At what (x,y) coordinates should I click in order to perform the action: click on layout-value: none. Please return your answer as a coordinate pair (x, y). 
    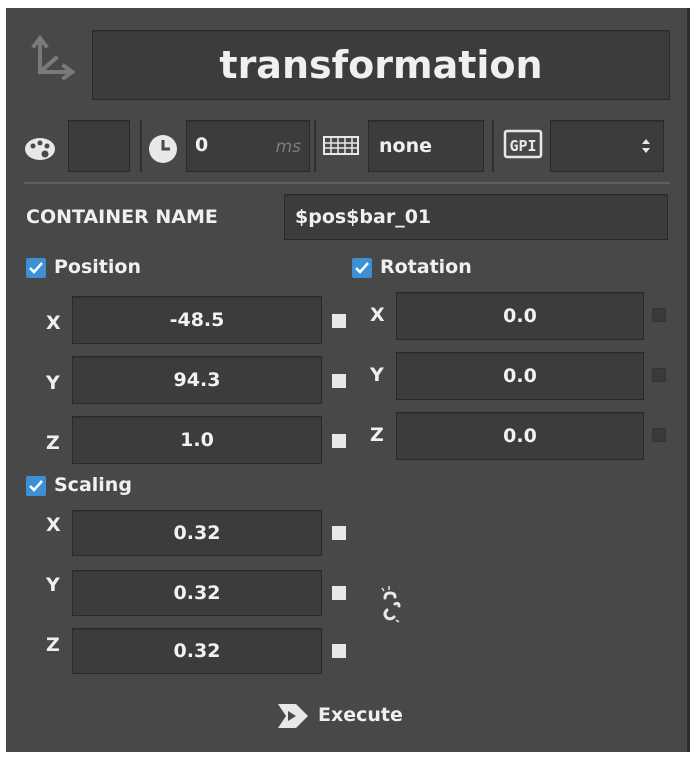
    Looking at the image, I should click on (405, 146).